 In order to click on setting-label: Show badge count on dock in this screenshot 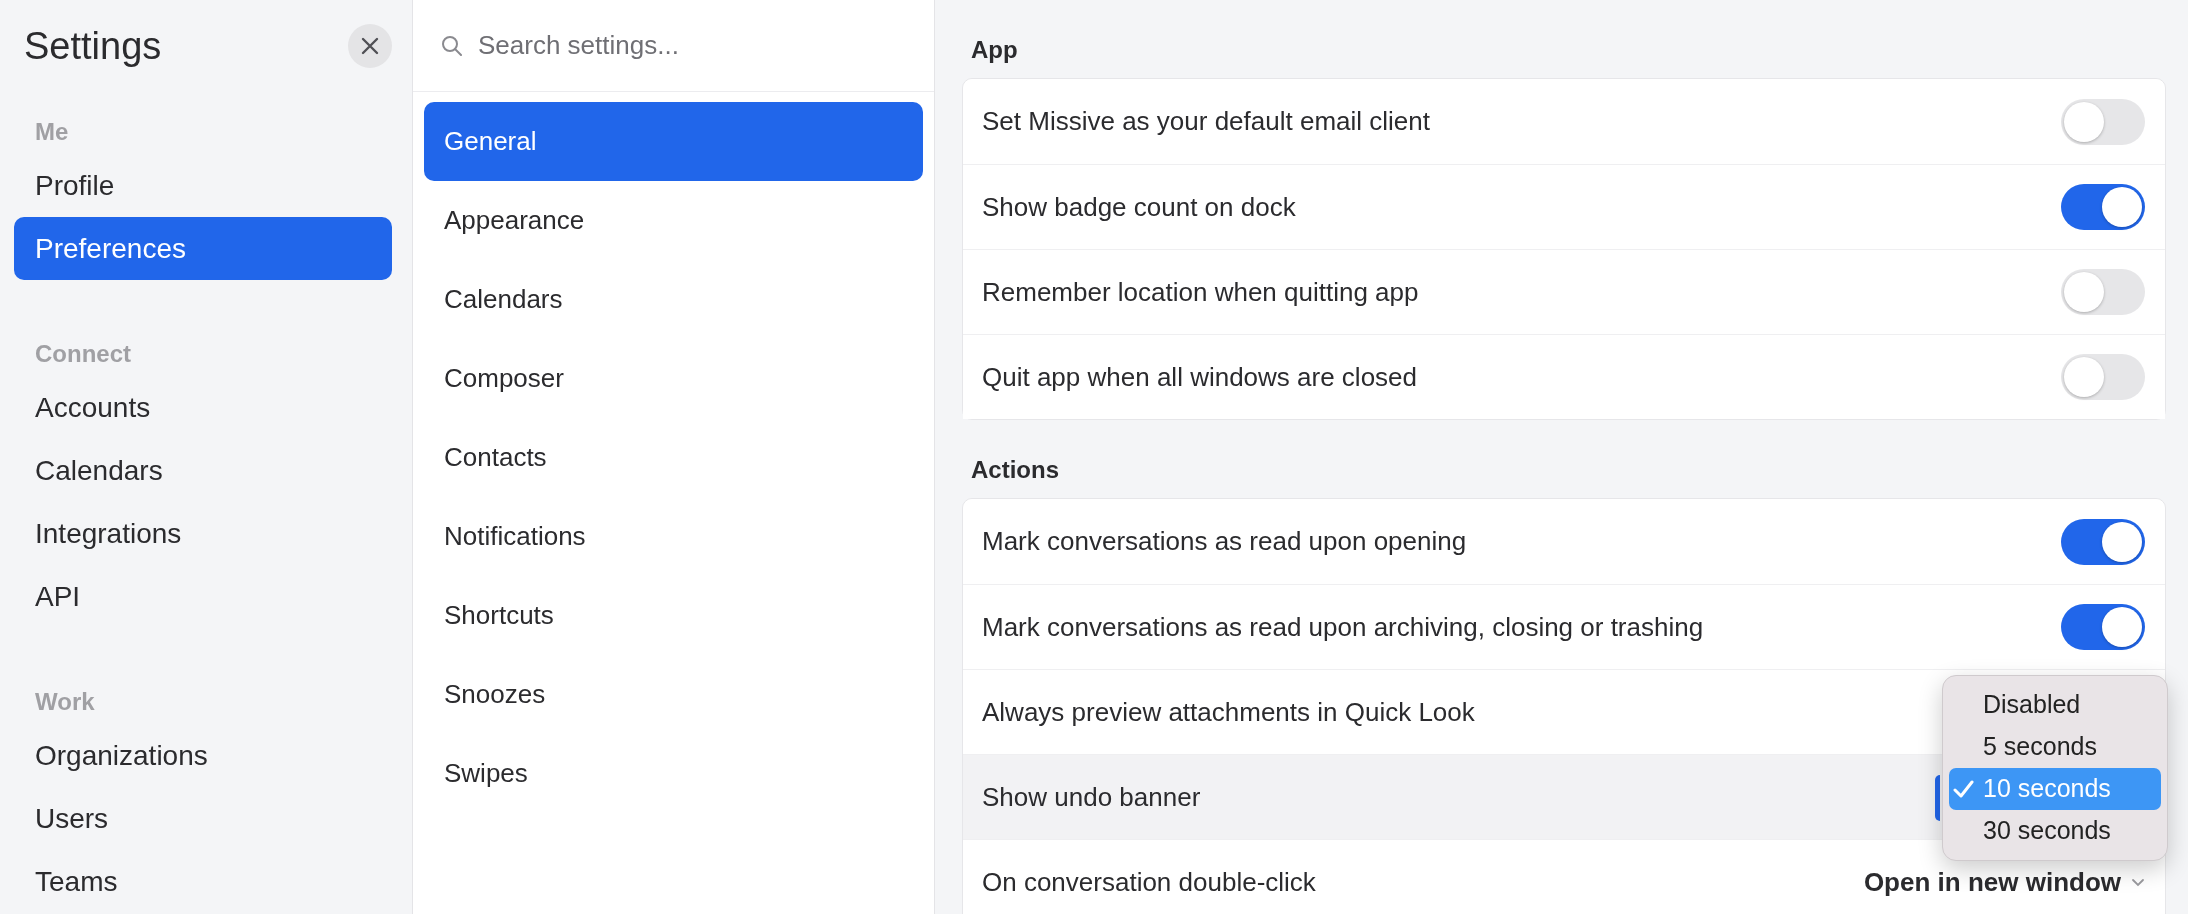, I will do `click(1139, 207)`.